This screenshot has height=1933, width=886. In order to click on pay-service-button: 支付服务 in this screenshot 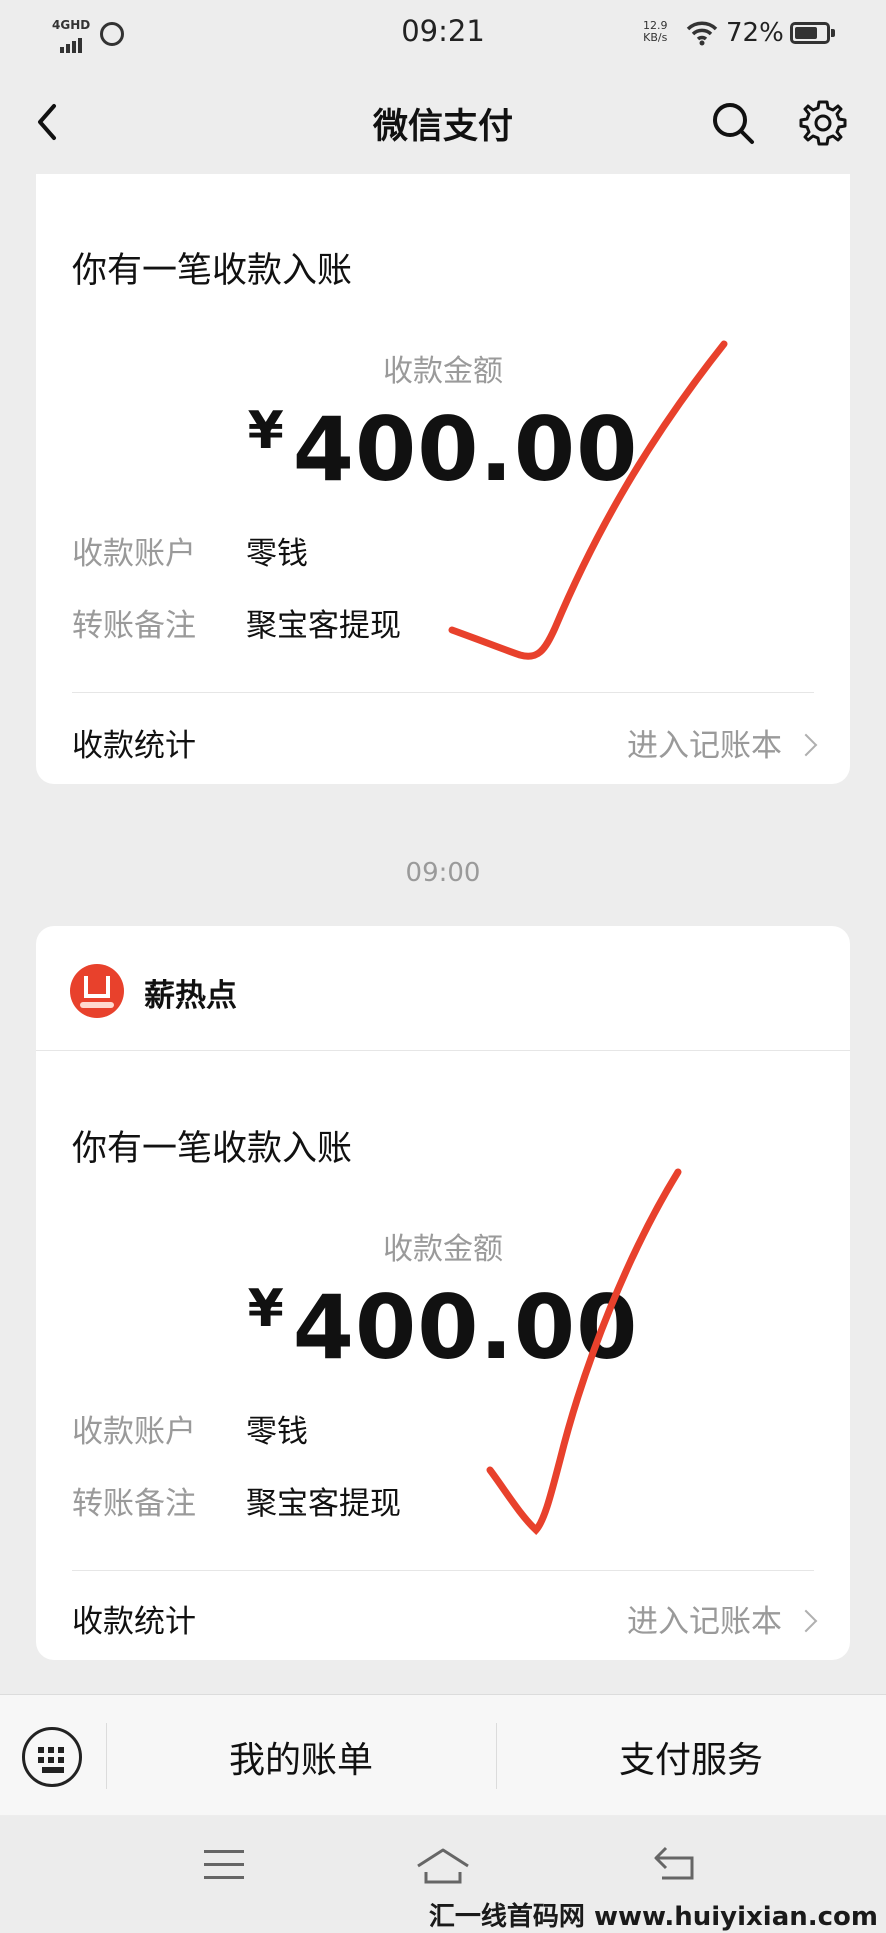, I will do `click(691, 1757)`.